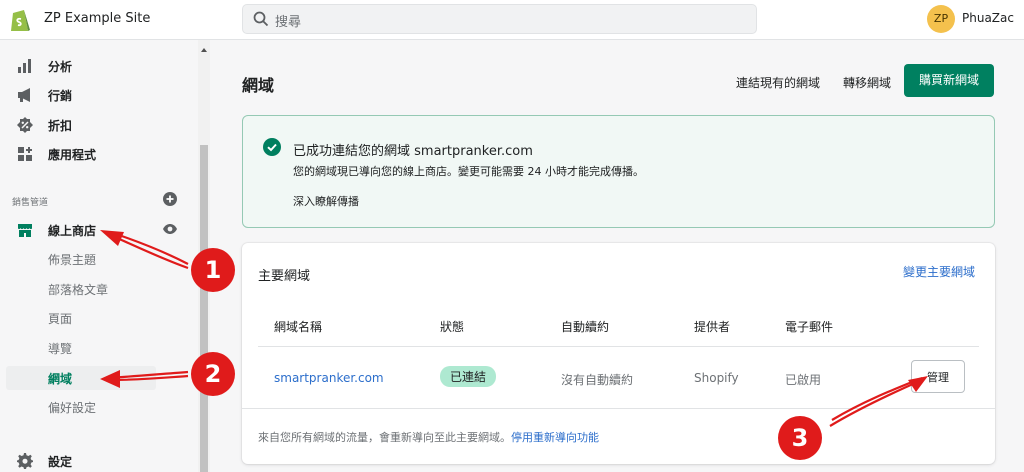  What do you see at coordinates (867, 82) in the screenshot?
I see `transfer-domain-link: 轉移網域` at bounding box center [867, 82].